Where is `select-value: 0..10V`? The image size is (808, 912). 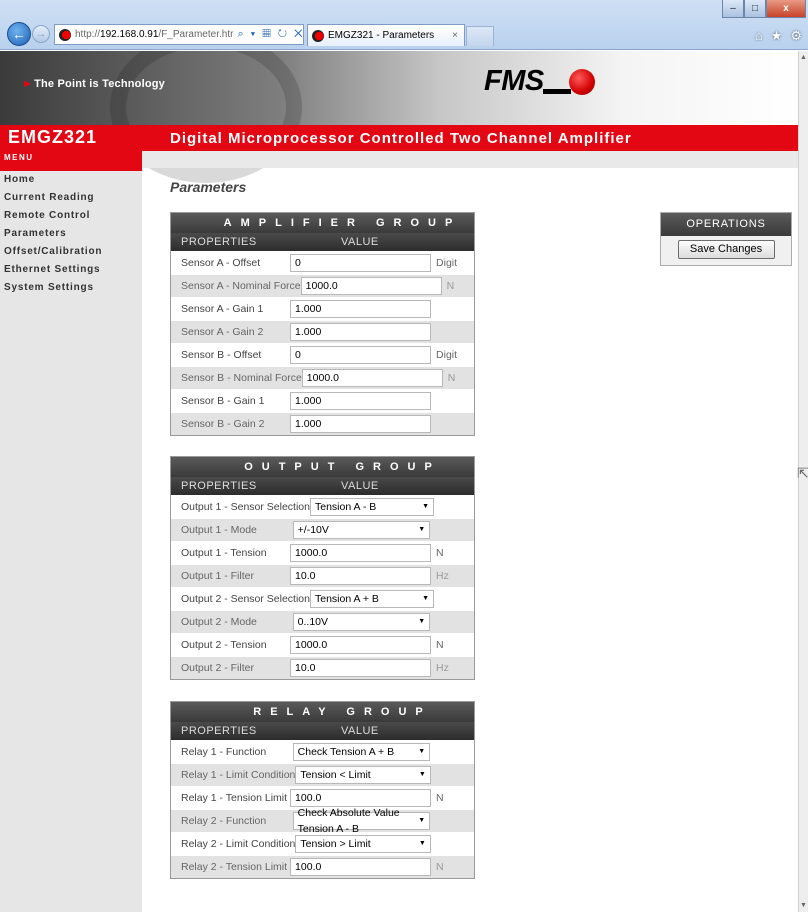
select-value: 0..10V is located at coordinates (313, 622).